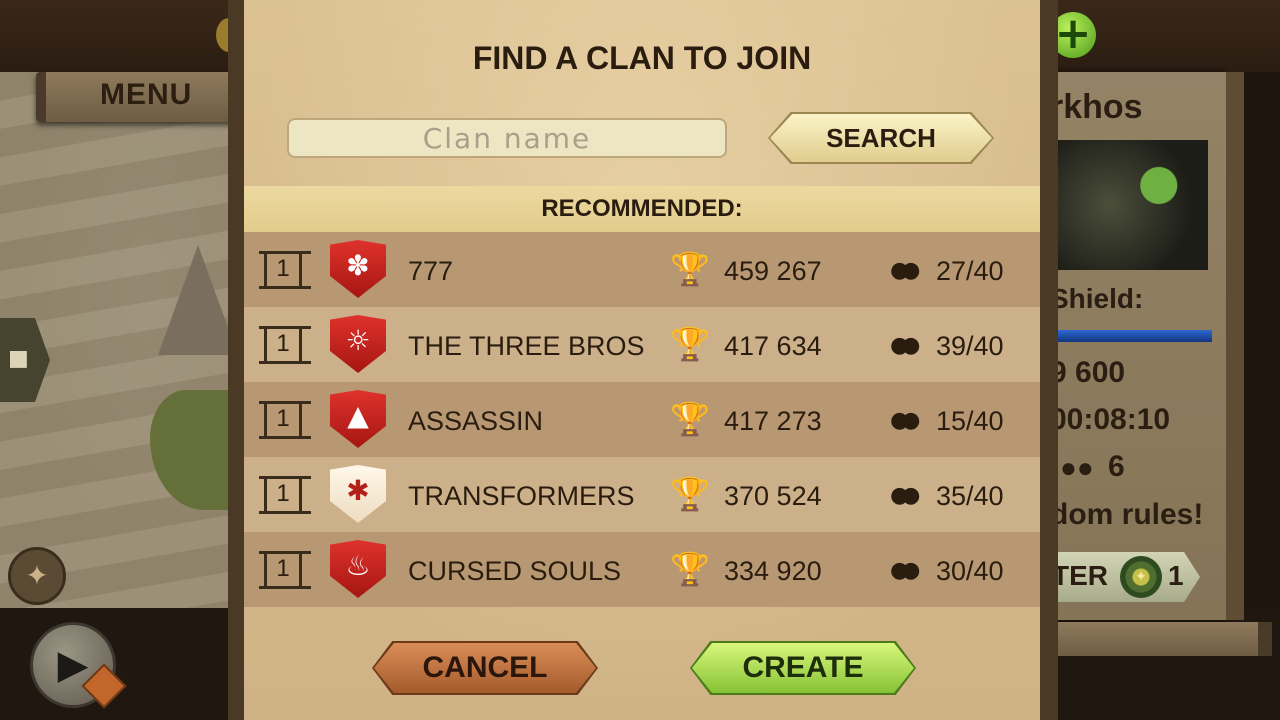  What do you see at coordinates (526, 346) in the screenshot?
I see `clan-name: THE THREE BROS` at bounding box center [526, 346].